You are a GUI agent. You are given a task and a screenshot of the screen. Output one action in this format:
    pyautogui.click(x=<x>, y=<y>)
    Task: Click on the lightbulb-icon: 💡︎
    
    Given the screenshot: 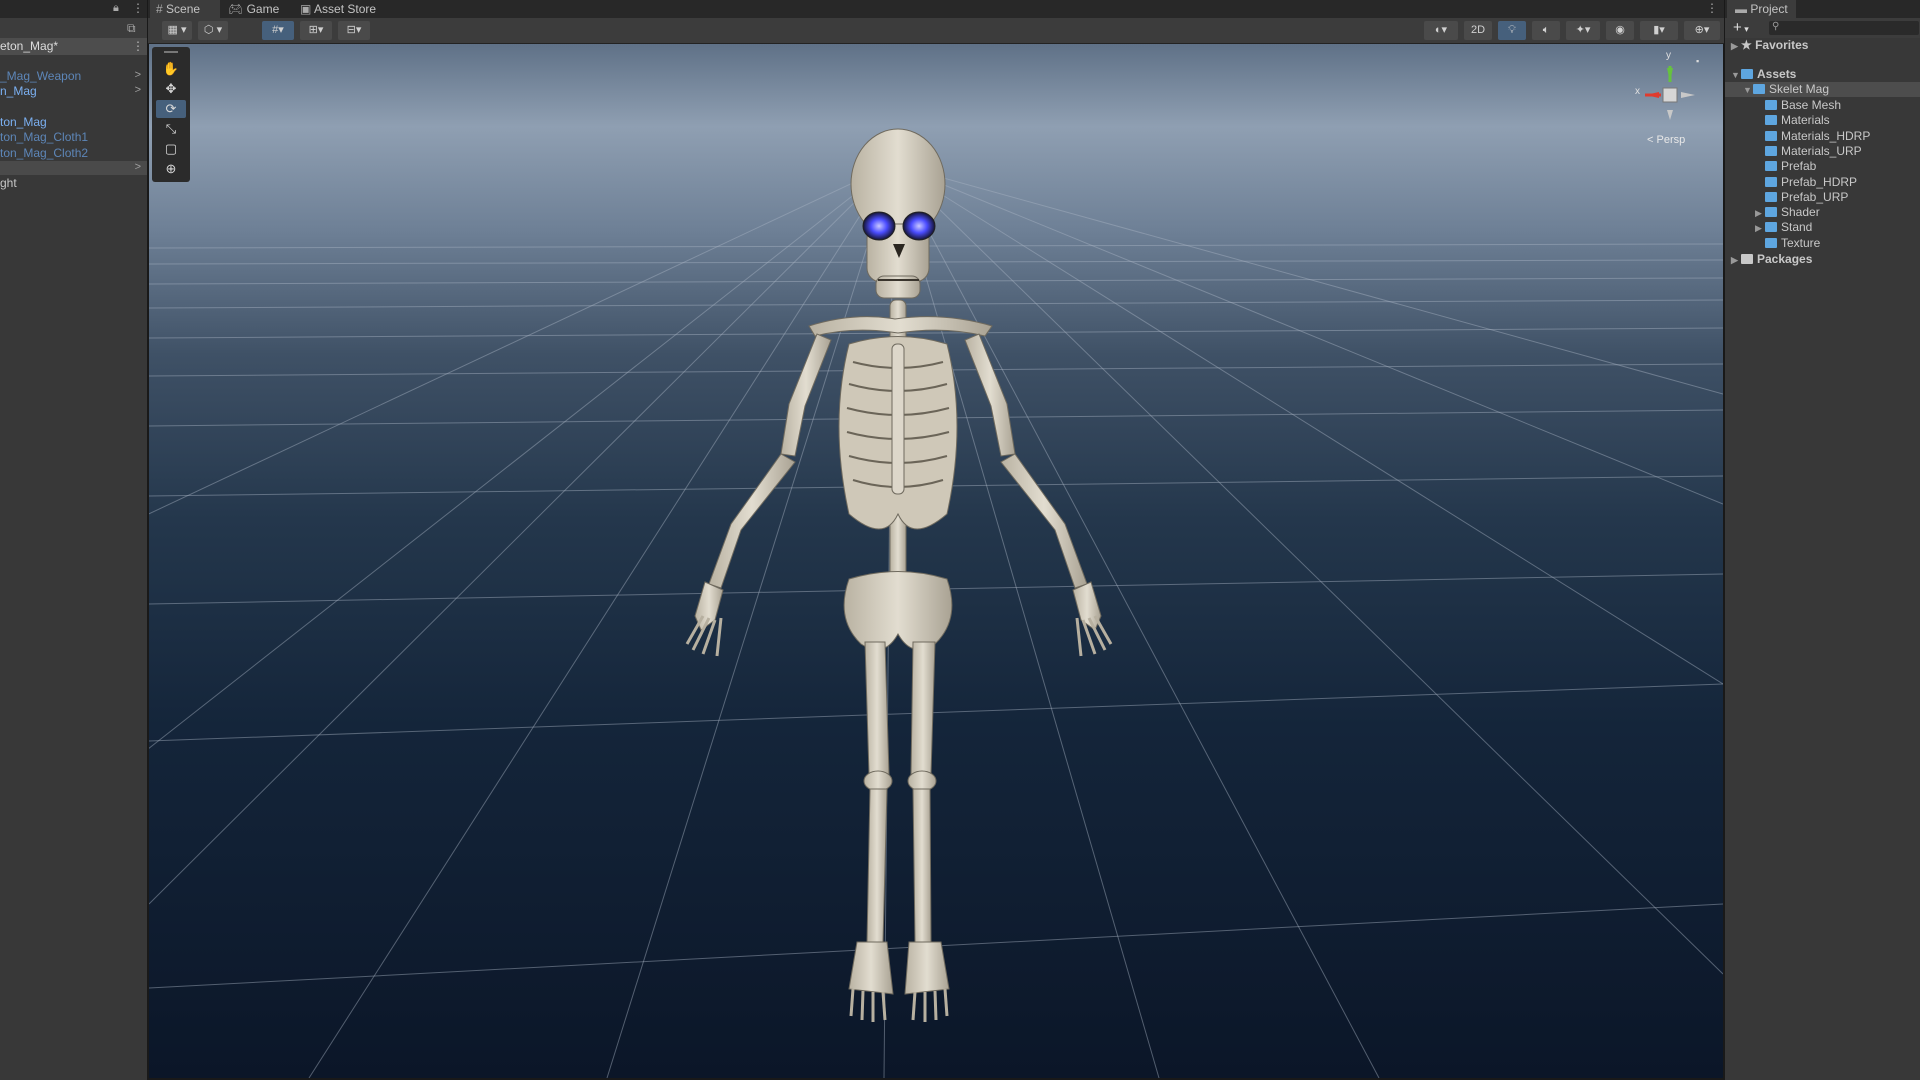 What is the action you would take?
    pyautogui.click(x=1512, y=30)
    